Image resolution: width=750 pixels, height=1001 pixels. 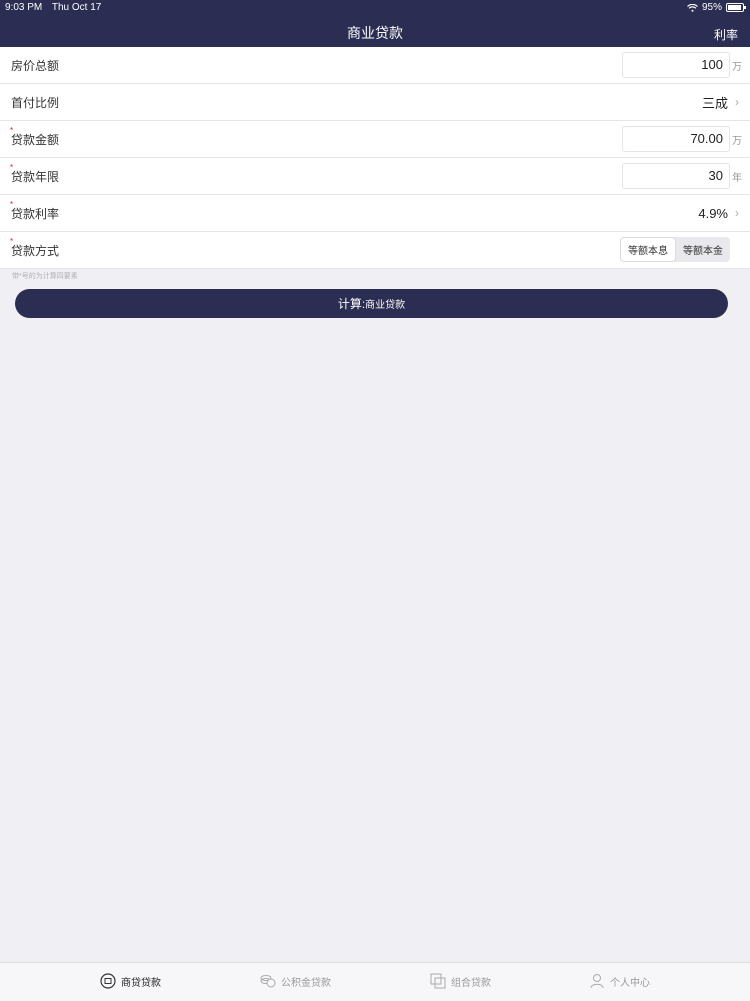 What do you see at coordinates (35, 213) in the screenshot?
I see `interest-rate-label: 贷款利率` at bounding box center [35, 213].